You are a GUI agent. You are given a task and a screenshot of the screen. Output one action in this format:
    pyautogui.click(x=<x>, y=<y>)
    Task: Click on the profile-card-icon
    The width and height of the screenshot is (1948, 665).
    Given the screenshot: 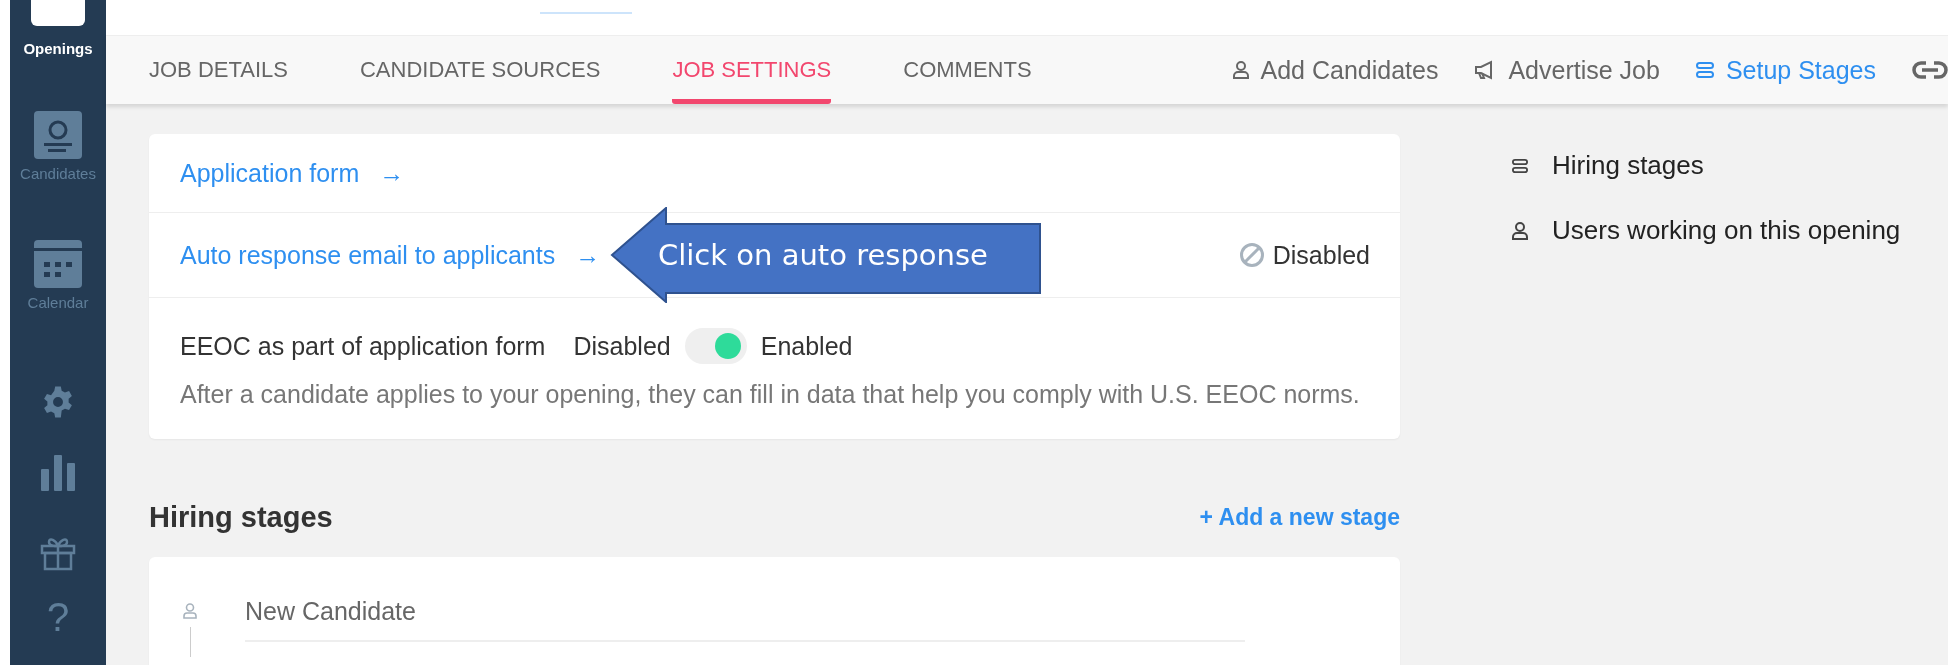 What is the action you would take?
    pyautogui.click(x=58, y=135)
    